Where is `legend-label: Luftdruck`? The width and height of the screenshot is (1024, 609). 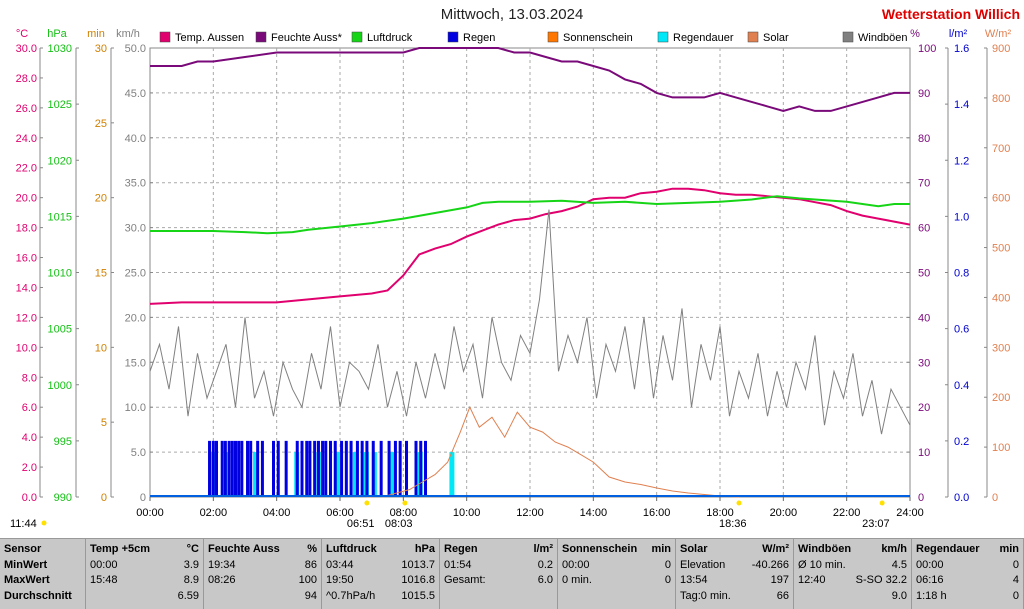 legend-label: Luftdruck is located at coordinates (390, 38).